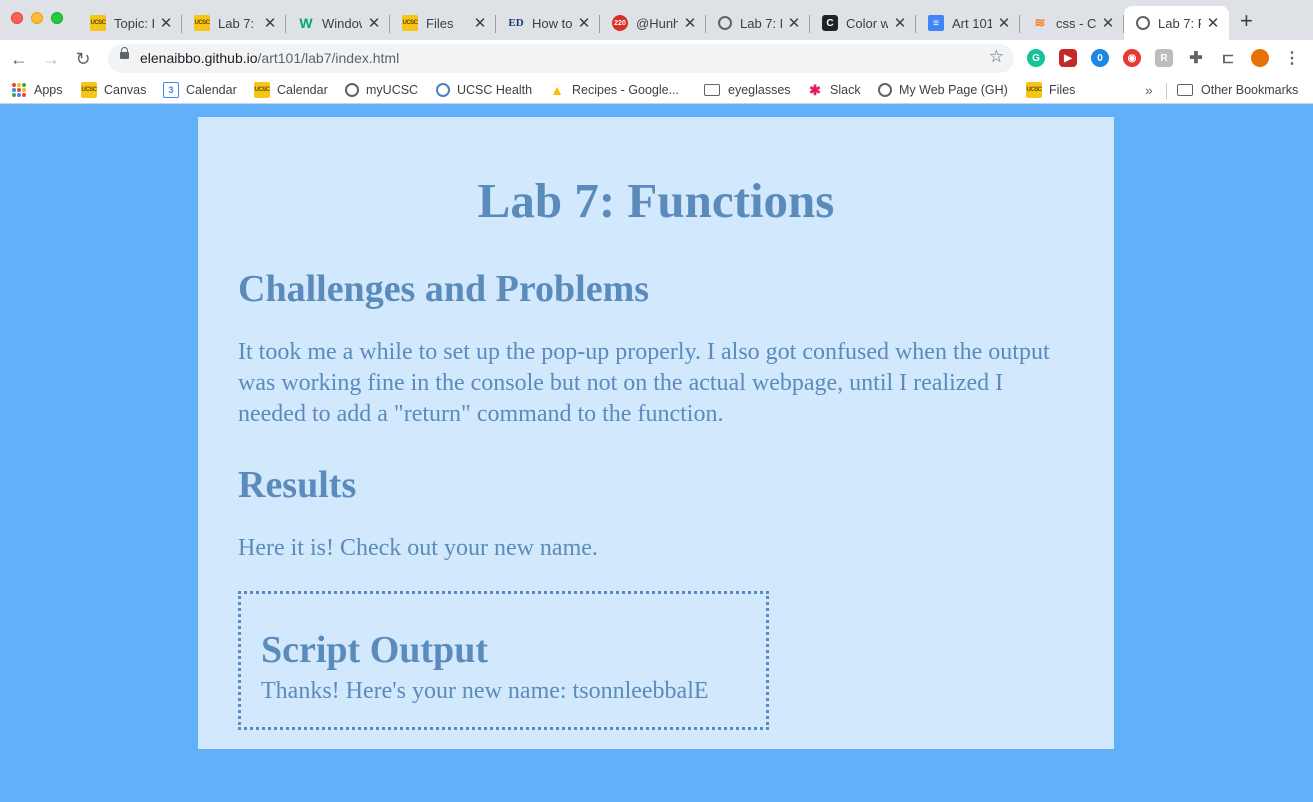 The width and height of the screenshot is (1313, 802). What do you see at coordinates (830, 23) in the screenshot?
I see `codepen-icon: C` at bounding box center [830, 23].